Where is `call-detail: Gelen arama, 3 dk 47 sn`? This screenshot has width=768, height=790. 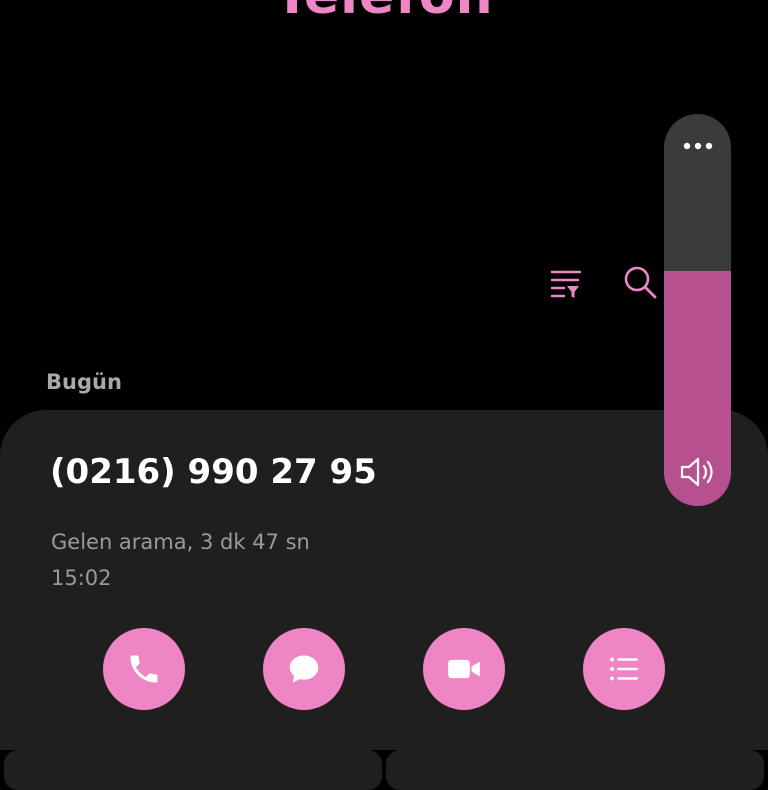
call-detail: Gelen arama, 3 dk 47 sn is located at coordinates (180, 542).